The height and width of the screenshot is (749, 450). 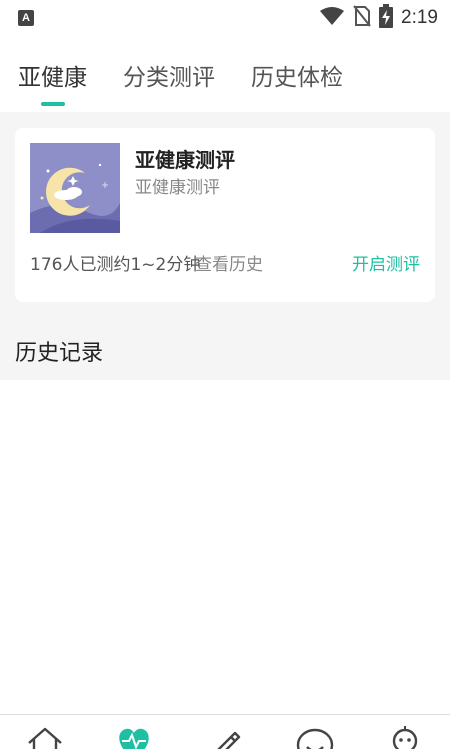 I want to click on app-notification-icon: A, so click(x=26, y=18).